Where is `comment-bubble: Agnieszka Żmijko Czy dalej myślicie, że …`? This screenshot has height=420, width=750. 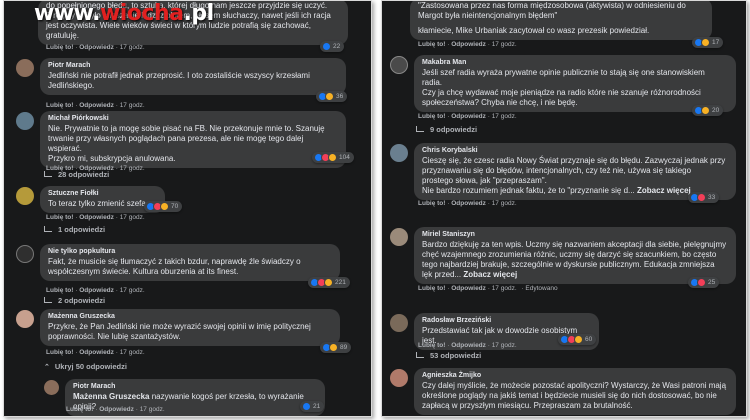
comment-bubble: Agnieszka Żmijko Czy dalej myślicie, że … is located at coordinates (575, 391).